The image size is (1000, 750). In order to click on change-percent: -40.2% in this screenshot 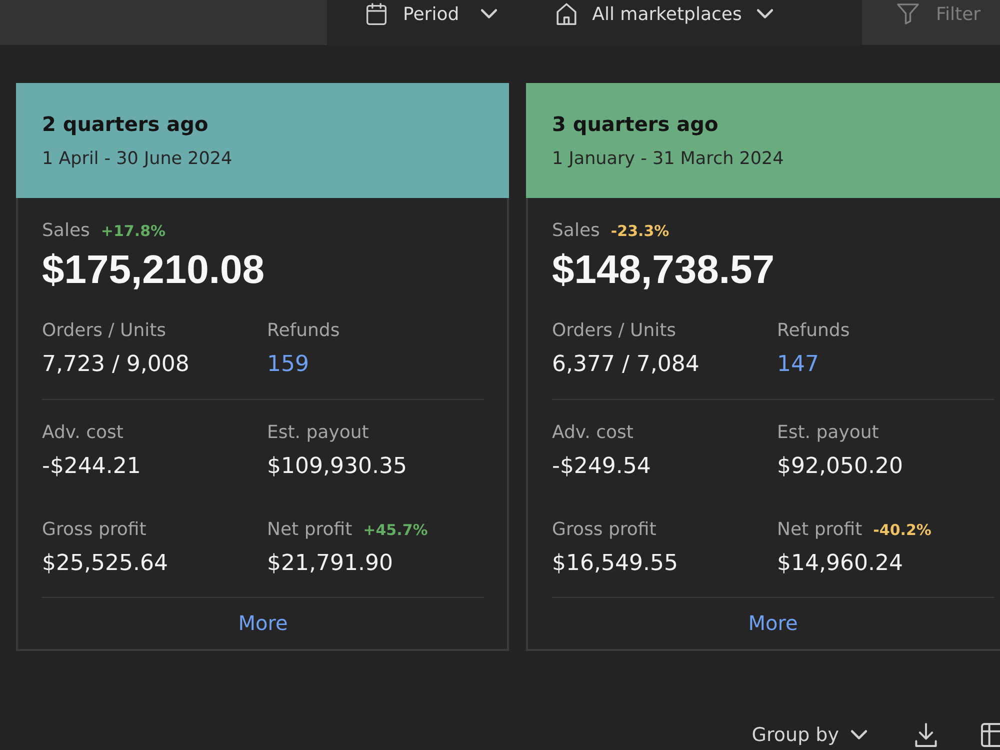, I will do `click(902, 530)`.